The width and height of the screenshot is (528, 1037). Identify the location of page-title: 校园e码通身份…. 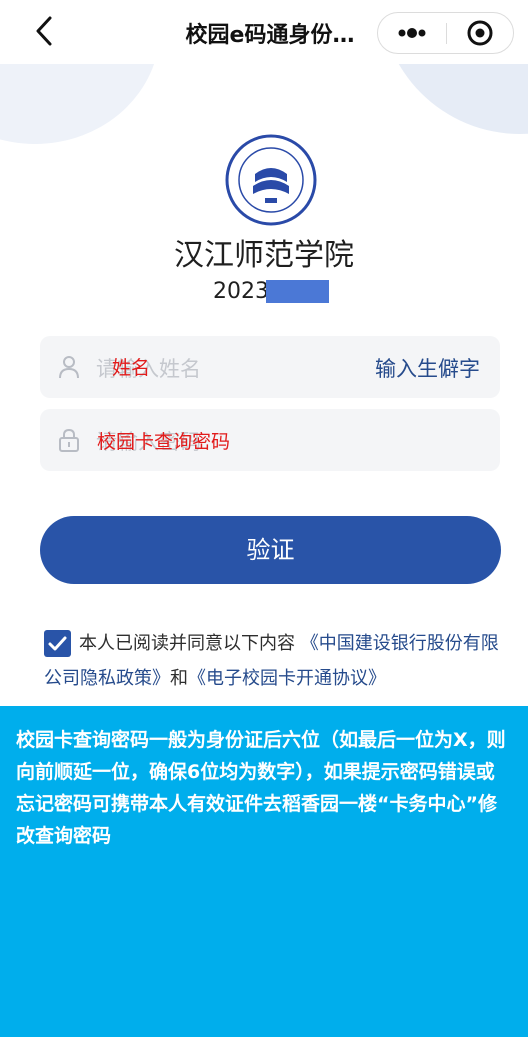
(270, 35).